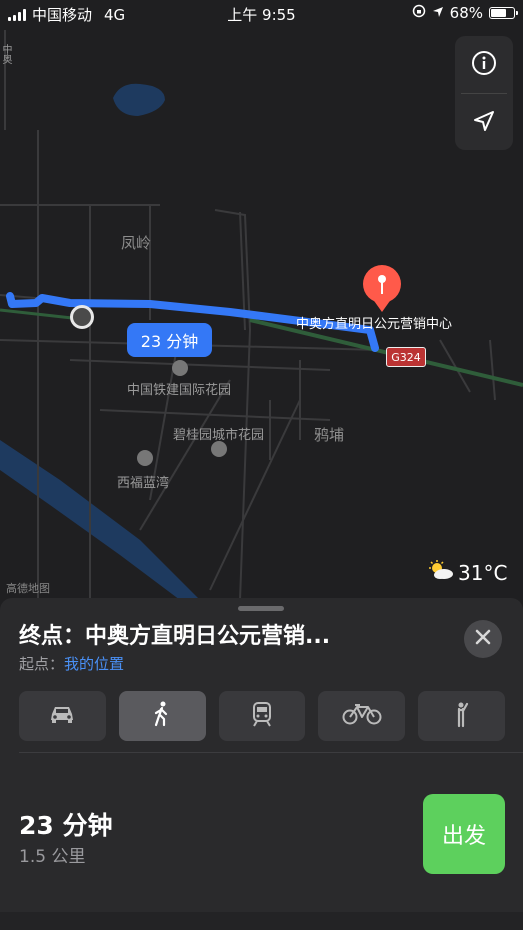 The width and height of the screenshot is (523, 930). I want to click on go-button: 出发, so click(464, 834).